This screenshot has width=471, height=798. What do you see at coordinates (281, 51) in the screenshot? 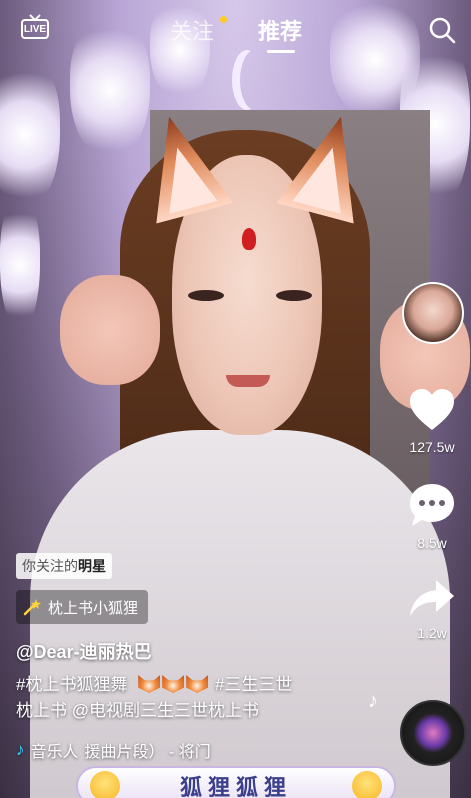
I see `active-tab-indicator` at bounding box center [281, 51].